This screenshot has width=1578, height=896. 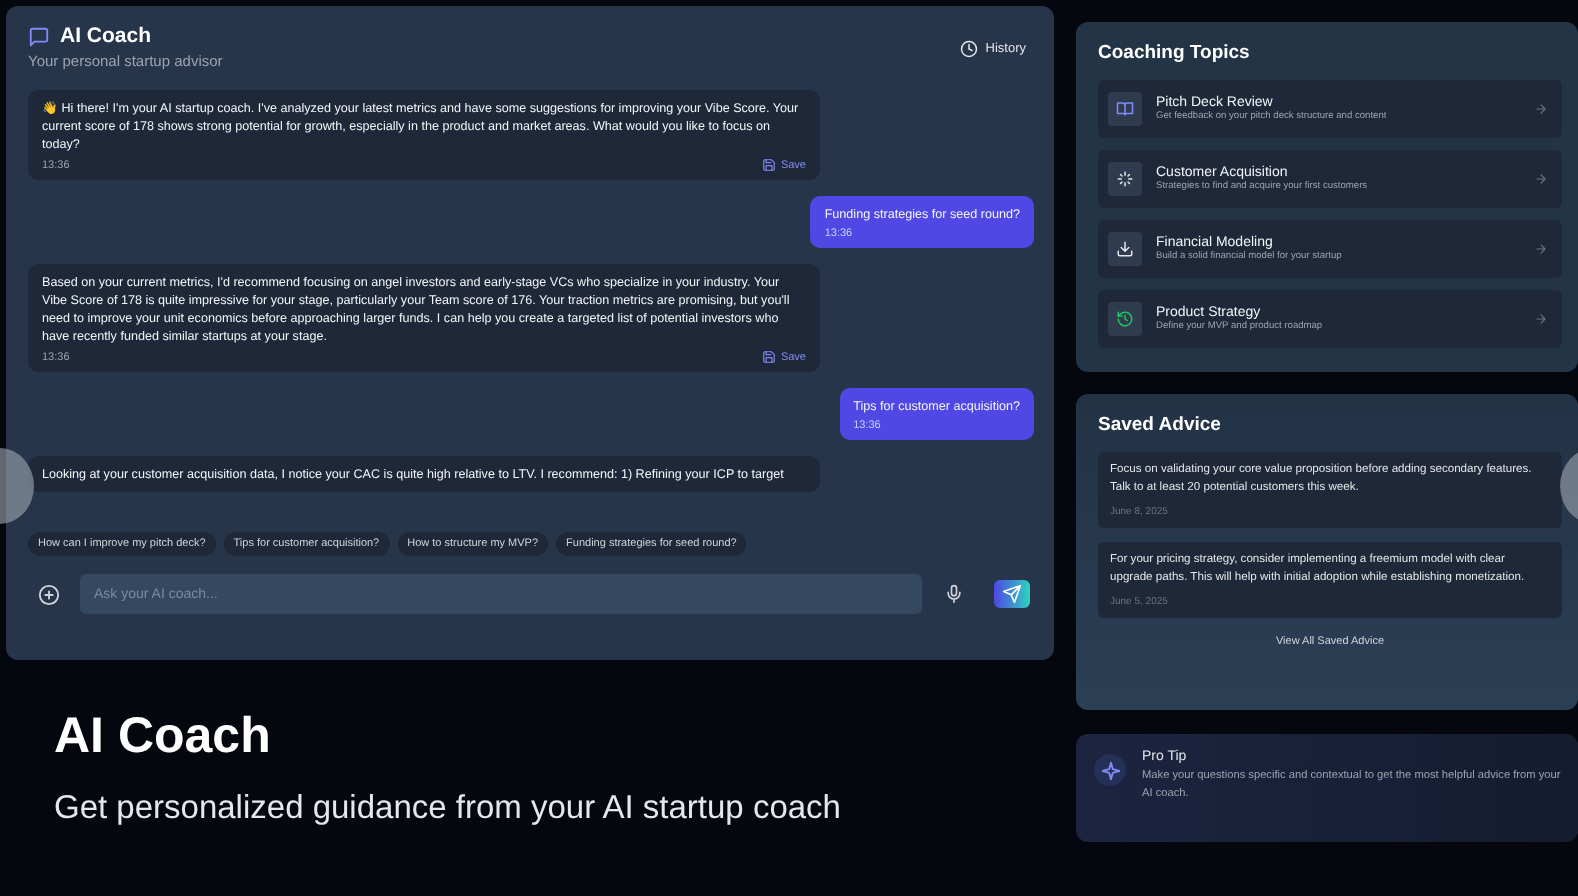 What do you see at coordinates (48, 594) in the screenshot?
I see `plus-circle-icon` at bounding box center [48, 594].